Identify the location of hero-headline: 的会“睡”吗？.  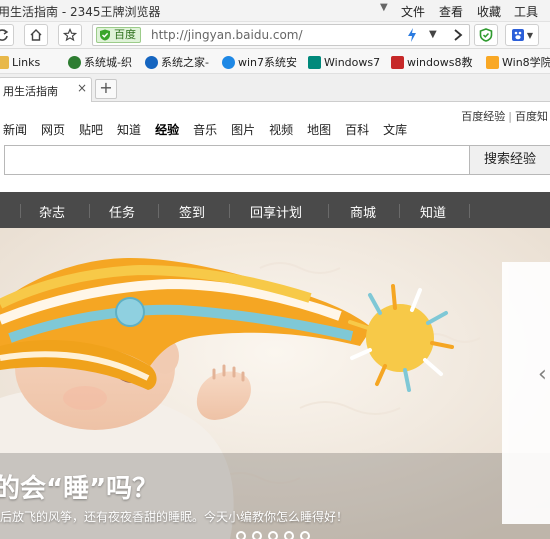
(79, 486).